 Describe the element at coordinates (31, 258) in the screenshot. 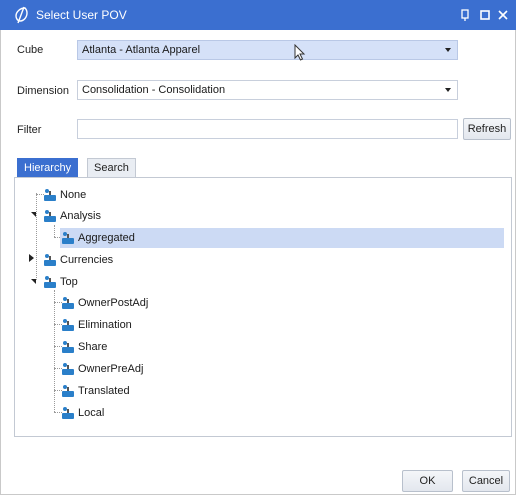

I see `expand-currencies-icon` at that location.